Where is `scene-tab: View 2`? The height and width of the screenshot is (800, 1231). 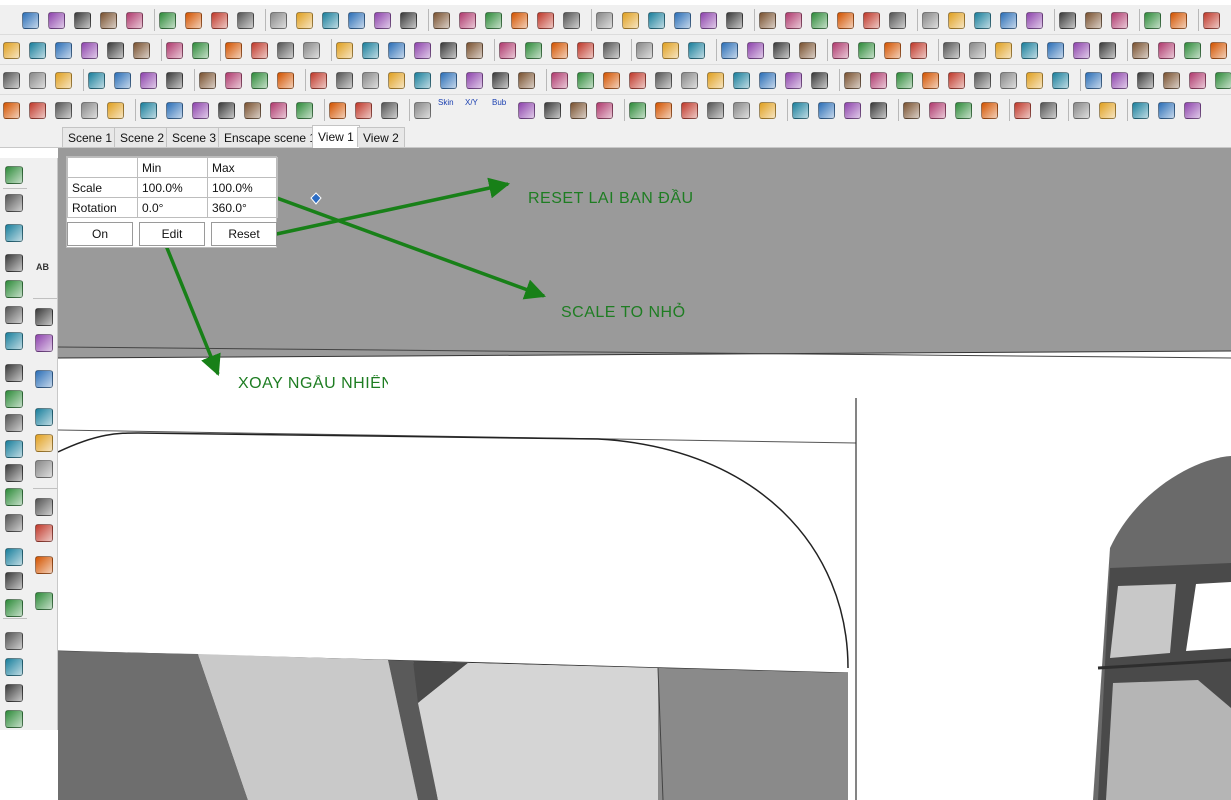
scene-tab: View 2 is located at coordinates (381, 137).